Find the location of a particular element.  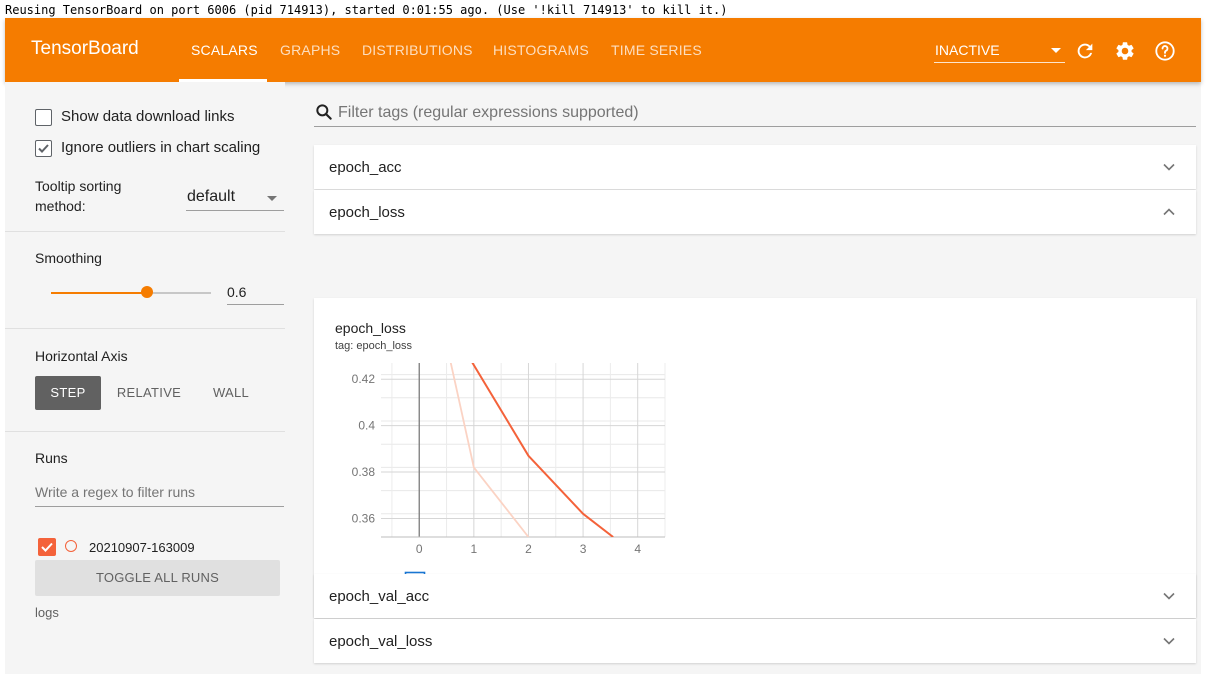

tooltip-sorting-select: default is located at coordinates (235, 198).